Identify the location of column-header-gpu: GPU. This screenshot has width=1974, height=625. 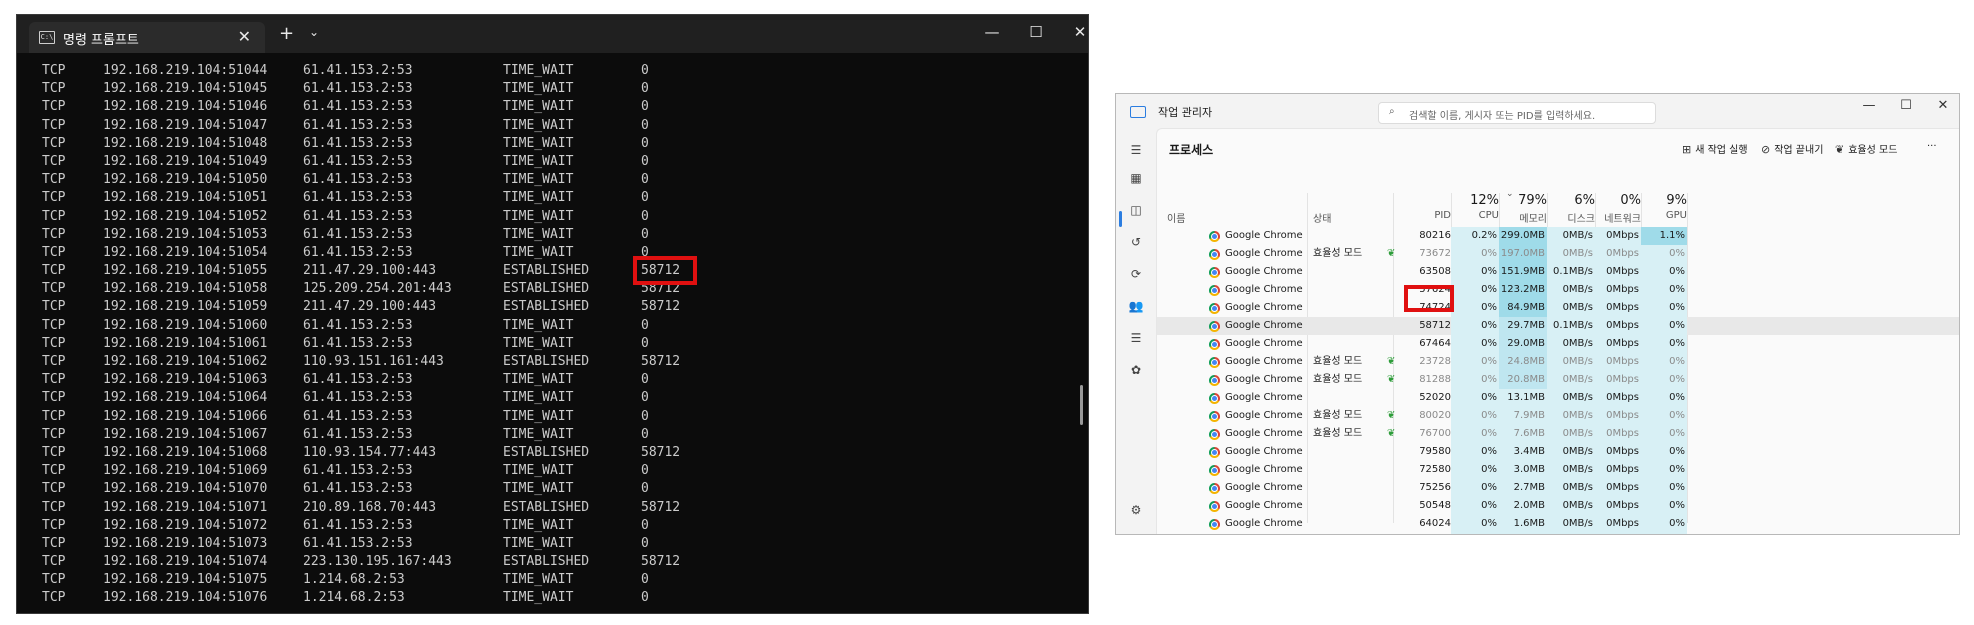
(1664, 215).